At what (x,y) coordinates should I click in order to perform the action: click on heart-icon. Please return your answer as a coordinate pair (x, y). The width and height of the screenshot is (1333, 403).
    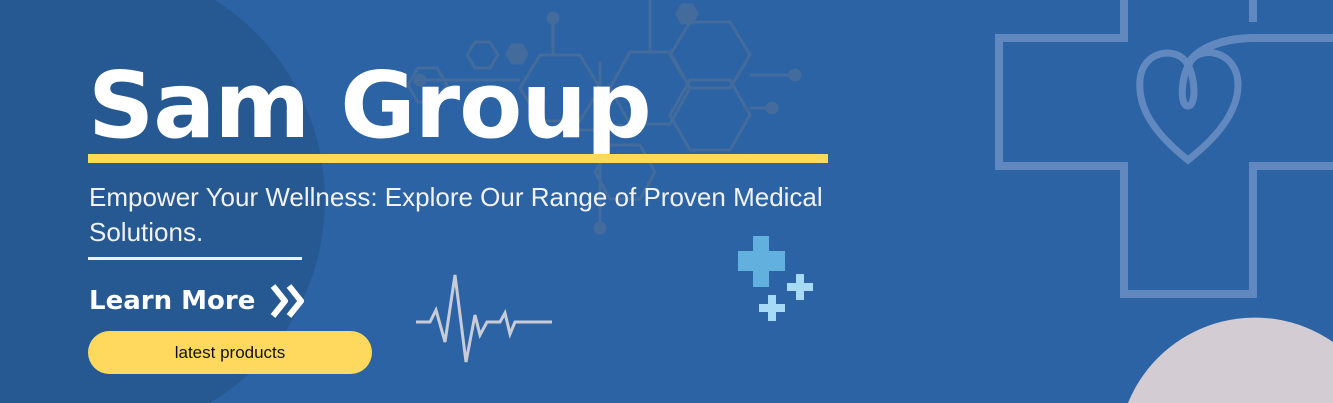
    Looking at the image, I should click on (1189, 107).